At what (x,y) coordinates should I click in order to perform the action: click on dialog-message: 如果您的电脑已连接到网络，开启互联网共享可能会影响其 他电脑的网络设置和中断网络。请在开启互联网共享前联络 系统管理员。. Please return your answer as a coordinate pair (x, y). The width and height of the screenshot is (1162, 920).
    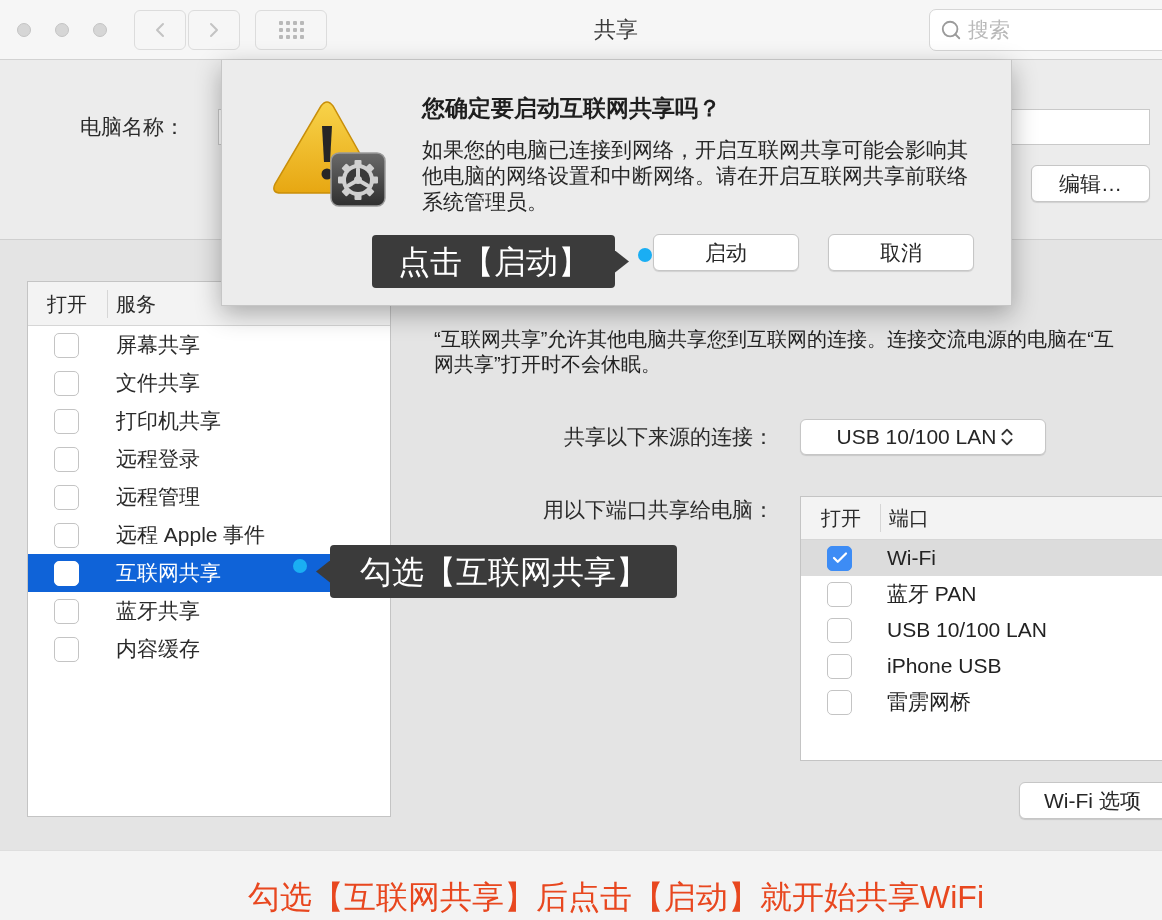
    Looking at the image, I should click on (695, 176).